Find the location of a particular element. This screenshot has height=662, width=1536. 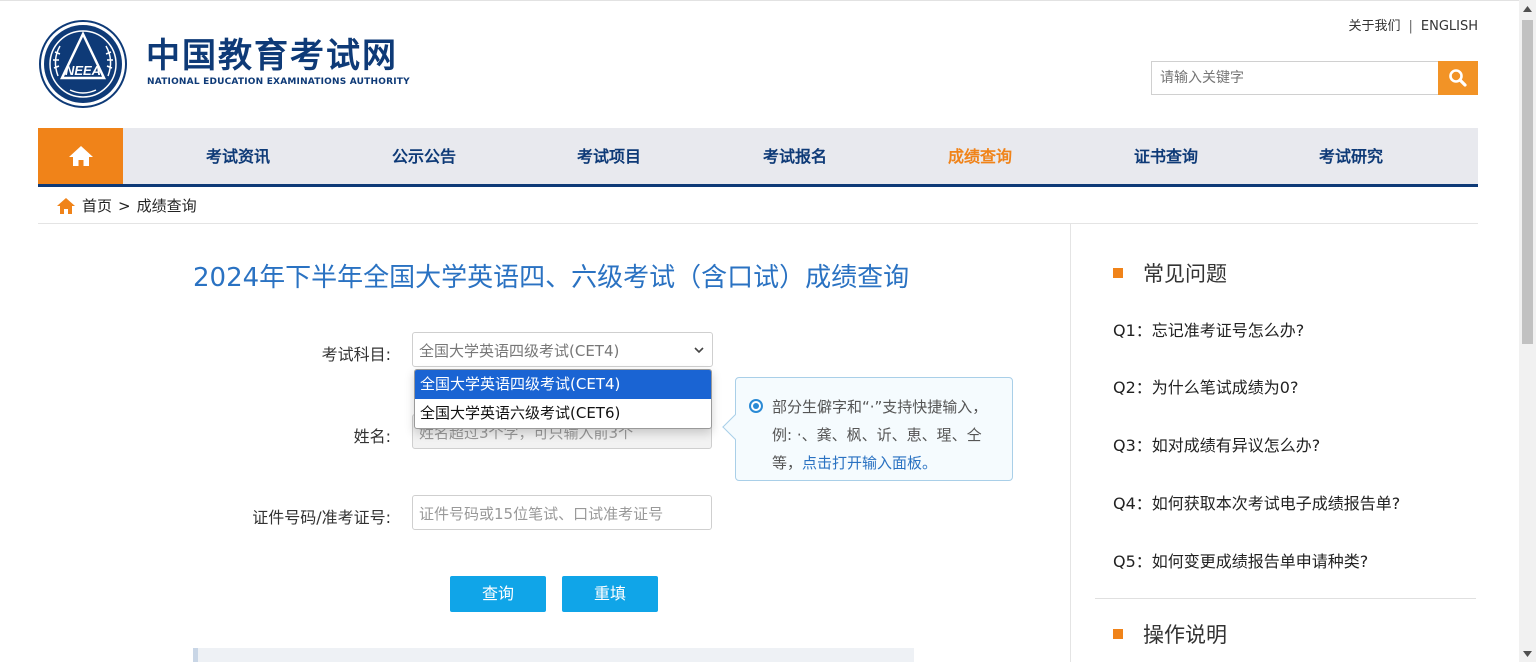

tip-bullet-icon is located at coordinates (756, 406).